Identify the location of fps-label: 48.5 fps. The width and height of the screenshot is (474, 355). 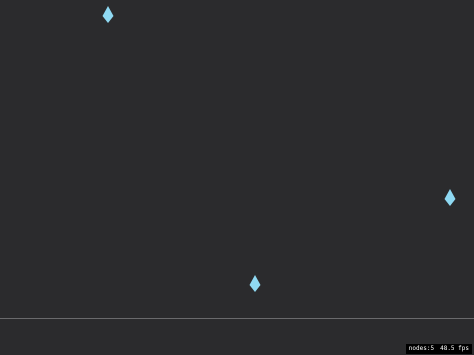
(454, 348).